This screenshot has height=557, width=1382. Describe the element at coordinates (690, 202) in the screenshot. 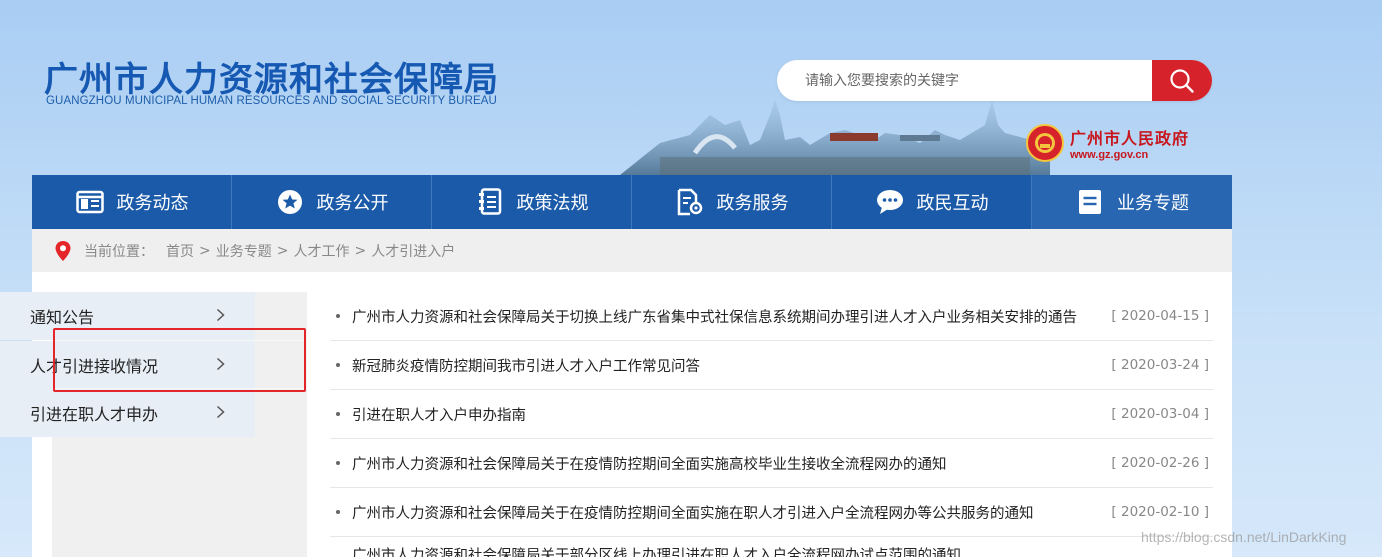

I see `document-gear-icon` at that location.